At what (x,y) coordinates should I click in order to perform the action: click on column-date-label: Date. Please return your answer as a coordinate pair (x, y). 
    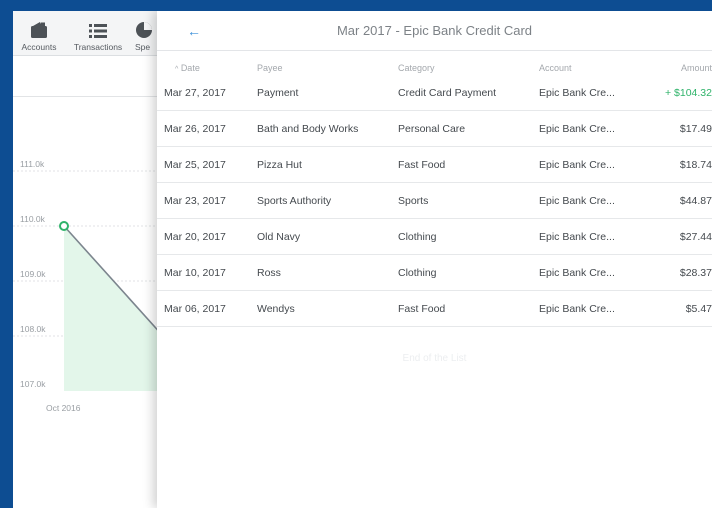
    Looking at the image, I should click on (190, 68).